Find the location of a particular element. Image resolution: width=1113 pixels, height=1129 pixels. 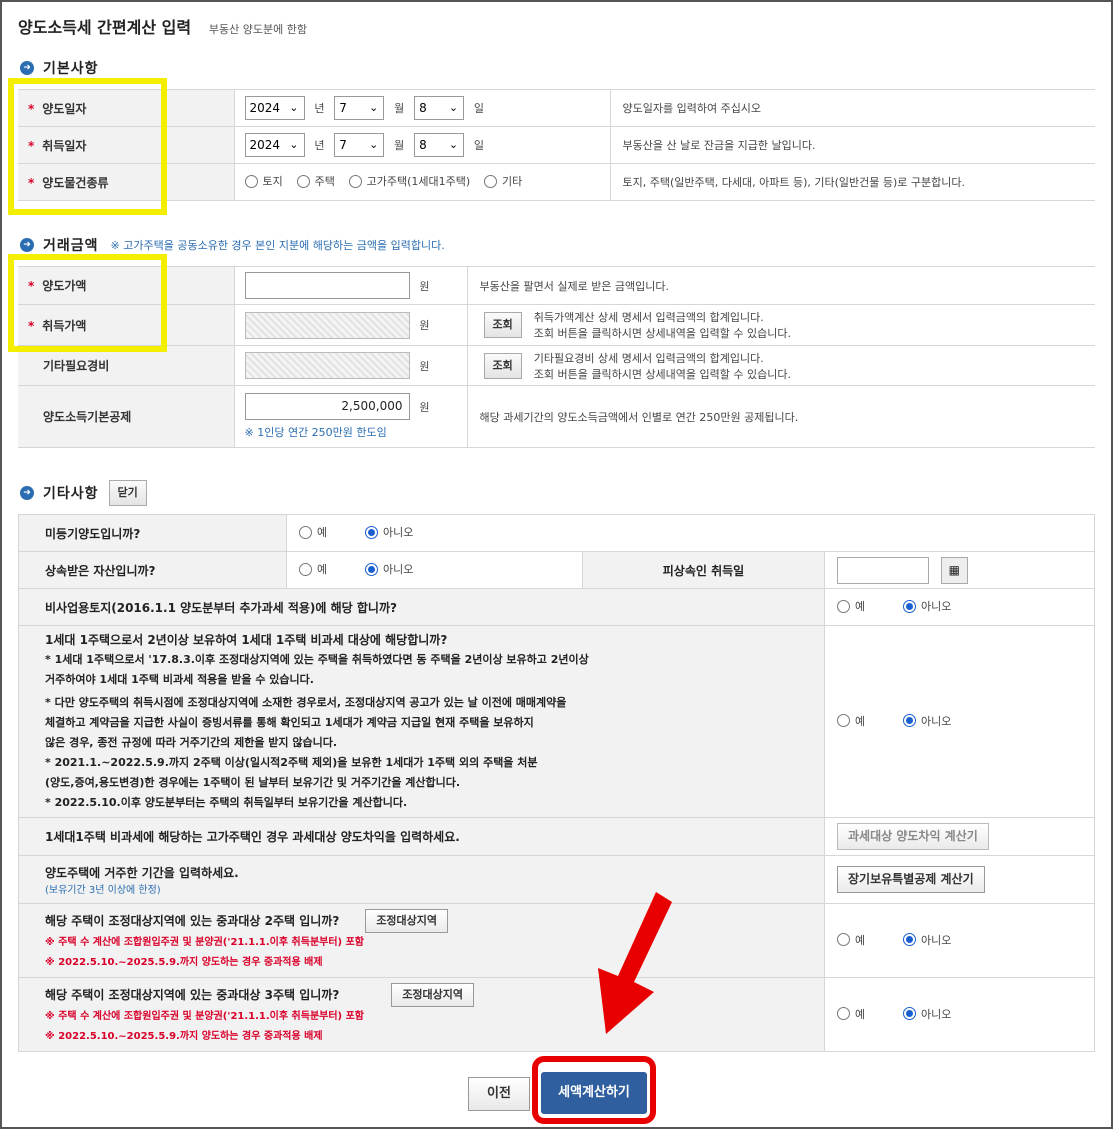

radio-house: 주택 is located at coordinates (315, 181).